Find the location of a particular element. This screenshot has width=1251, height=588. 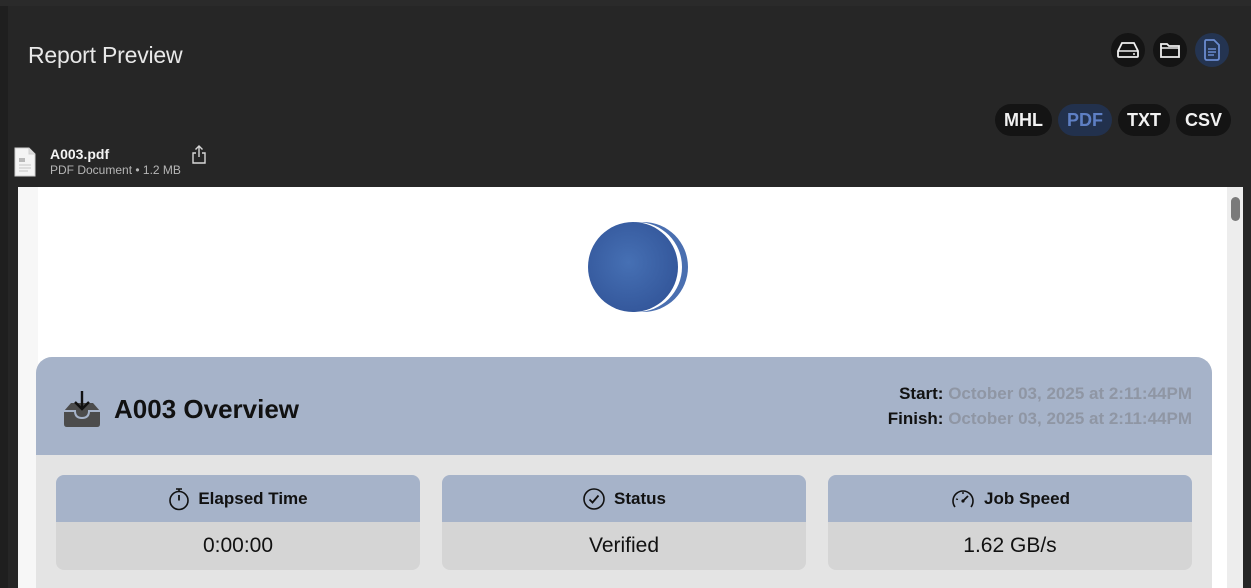

drive-view-button is located at coordinates (1128, 50).